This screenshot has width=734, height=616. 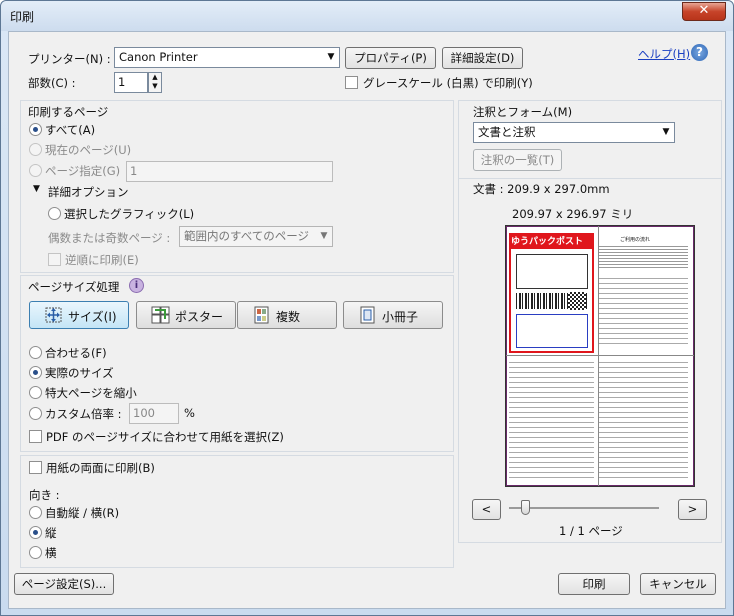 What do you see at coordinates (448, 83) in the screenshot?
I see `grayscale-label: グレースケール (白黒) で印刷(Y)` at bounding box center [448, 83].